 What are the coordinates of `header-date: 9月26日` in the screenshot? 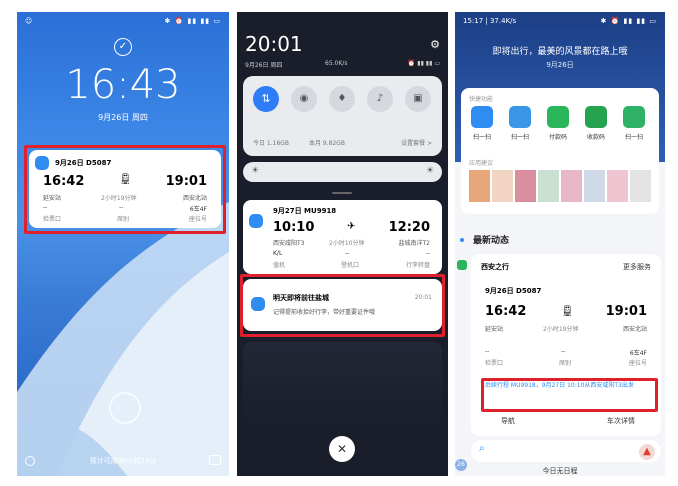 It's located at (560, 65).